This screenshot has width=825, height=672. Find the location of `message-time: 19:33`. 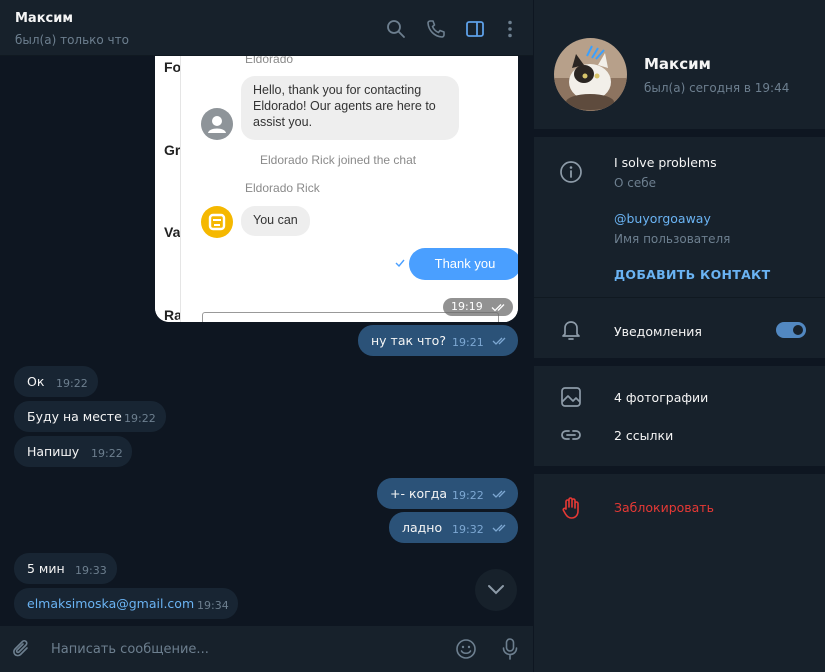

message-time: 19:33 is located at coordinates (91, 570).